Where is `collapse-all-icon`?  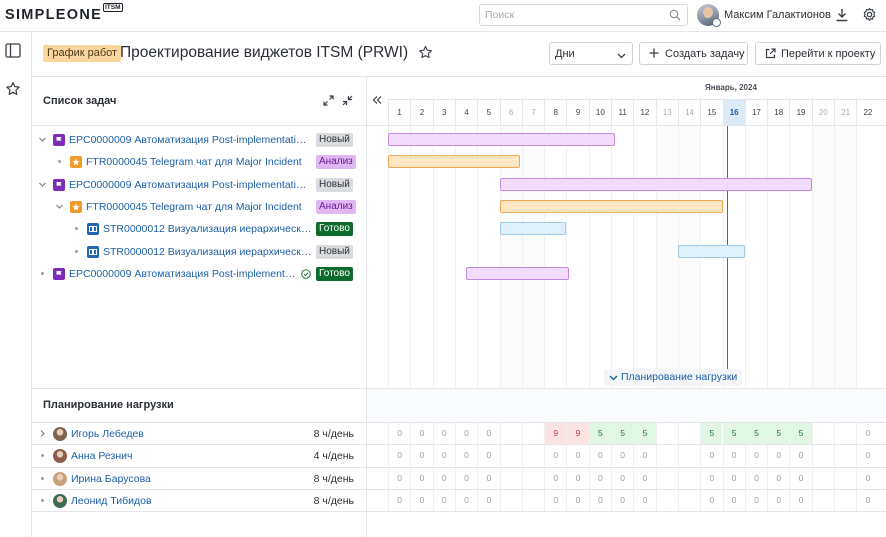 collapse-all-icon is located at coordinates (347, 102).